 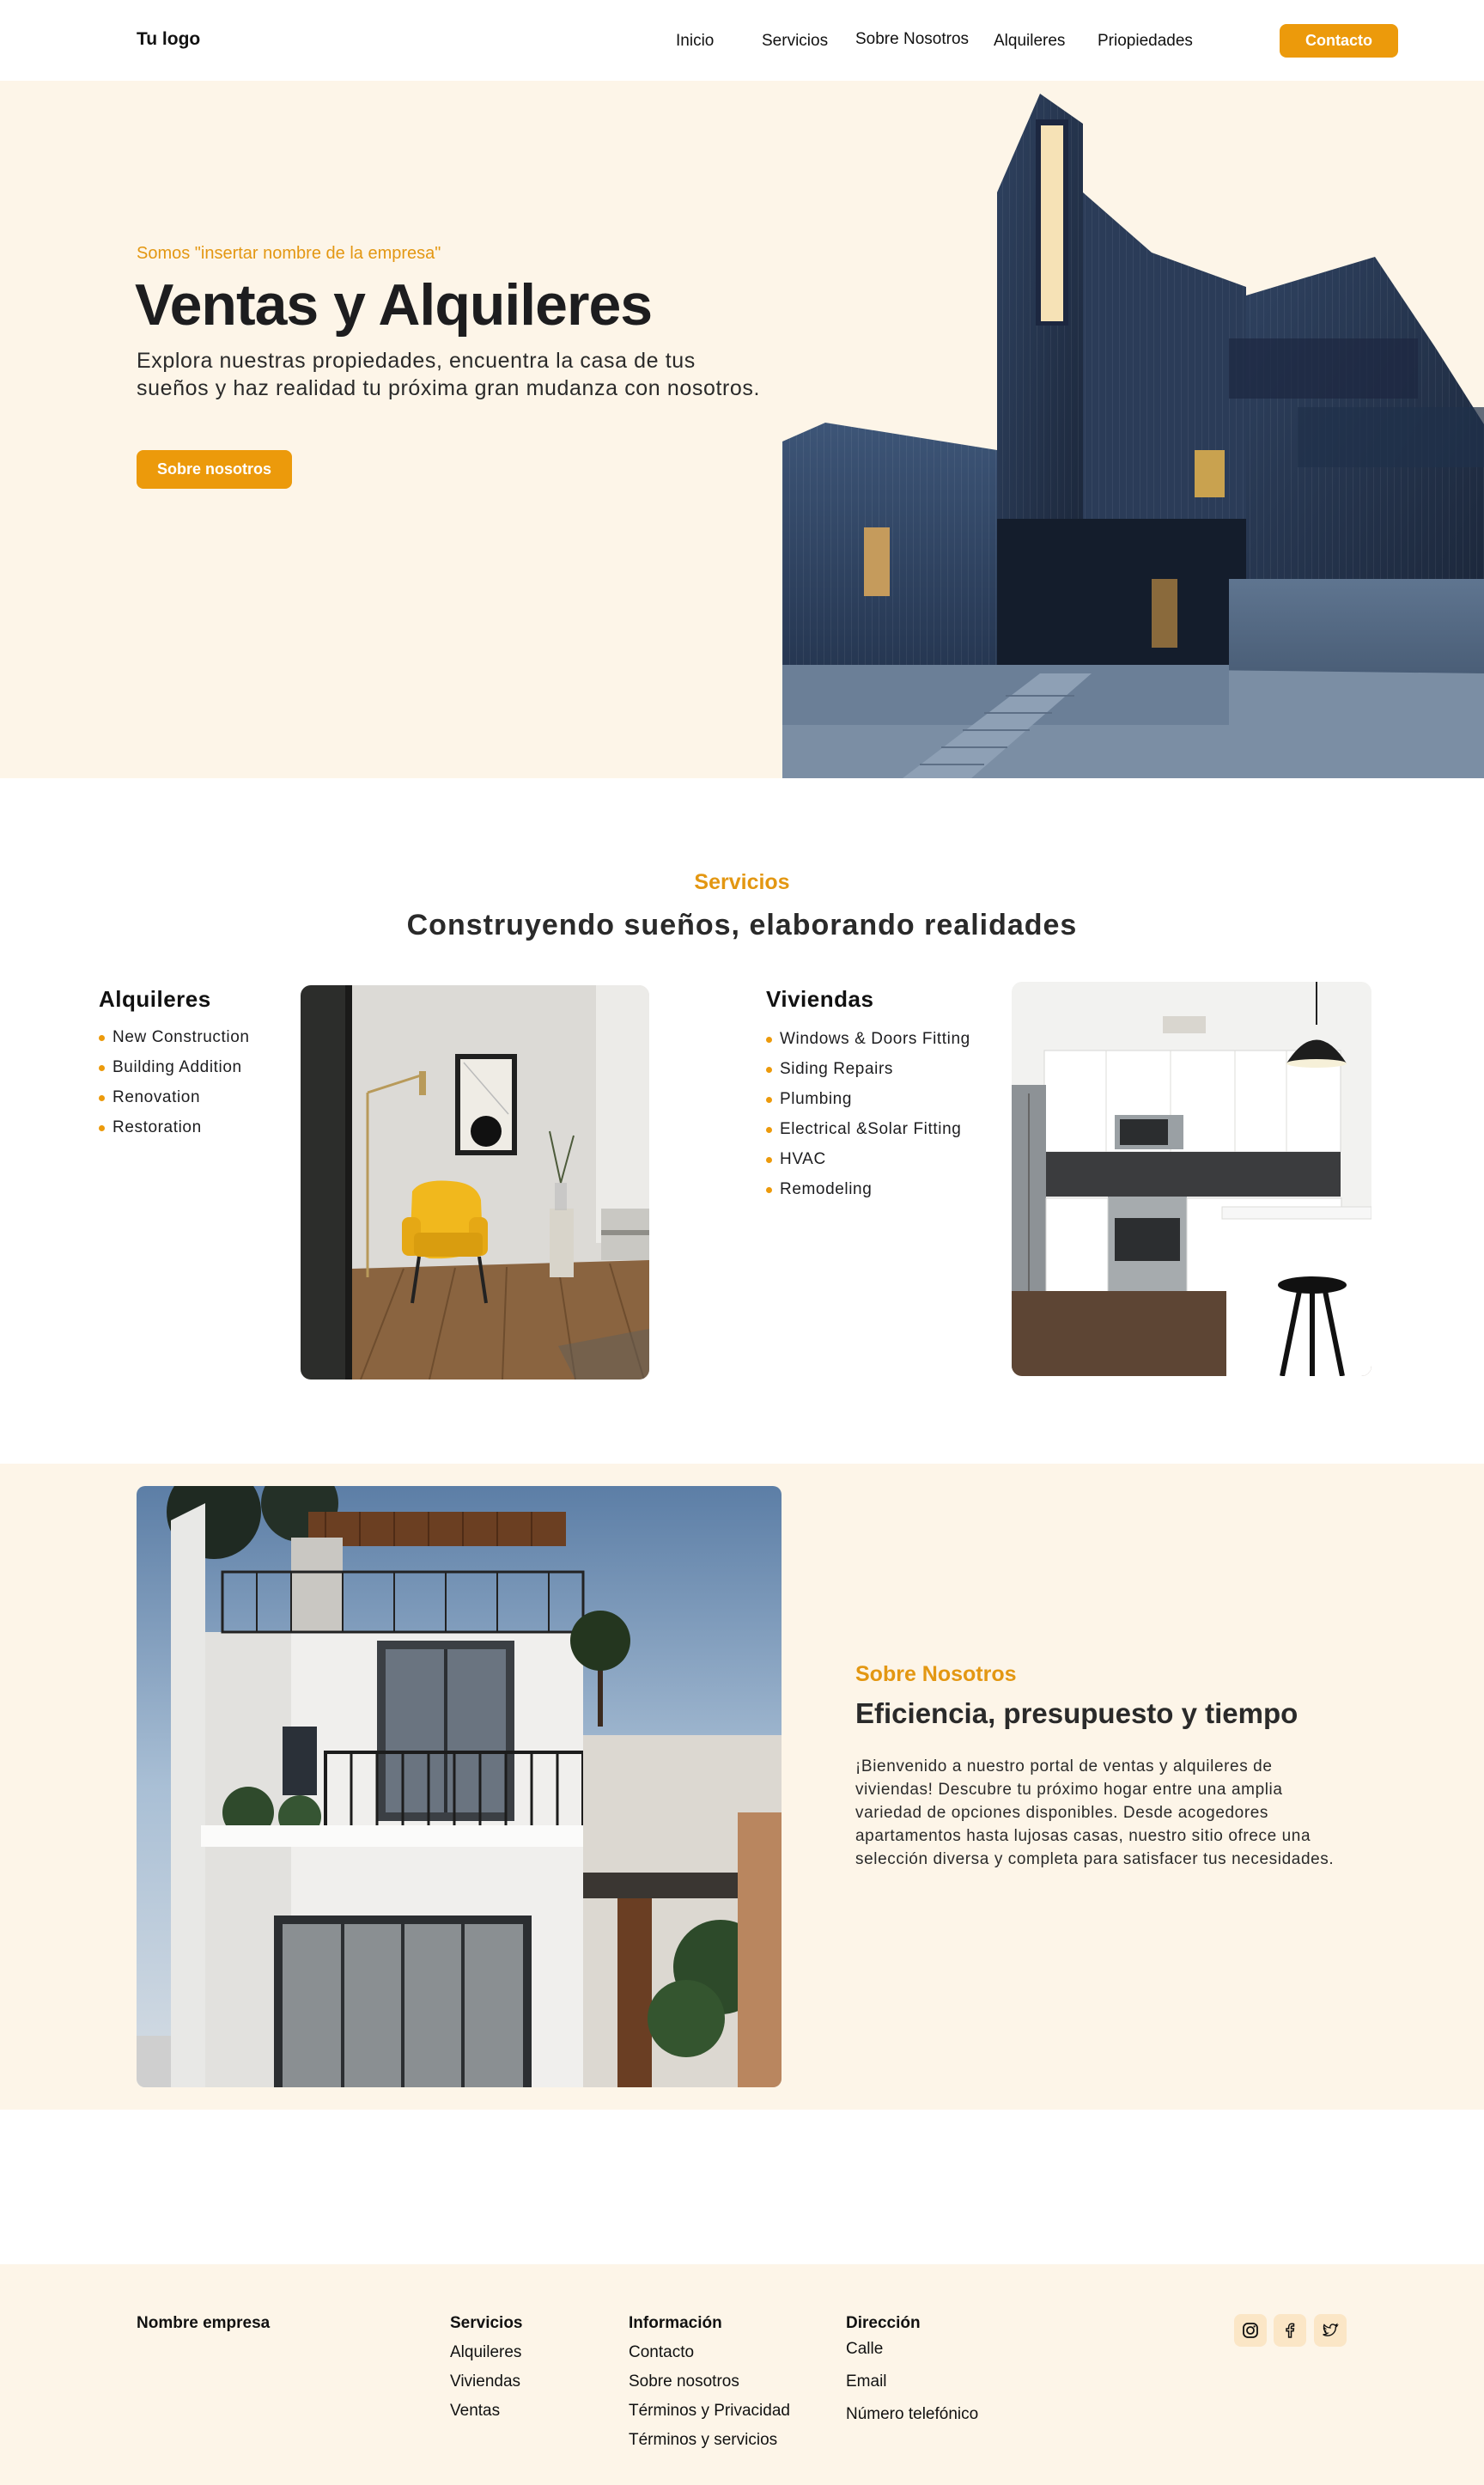 I want to click on living-room-image, so click(x=475, y=1183).